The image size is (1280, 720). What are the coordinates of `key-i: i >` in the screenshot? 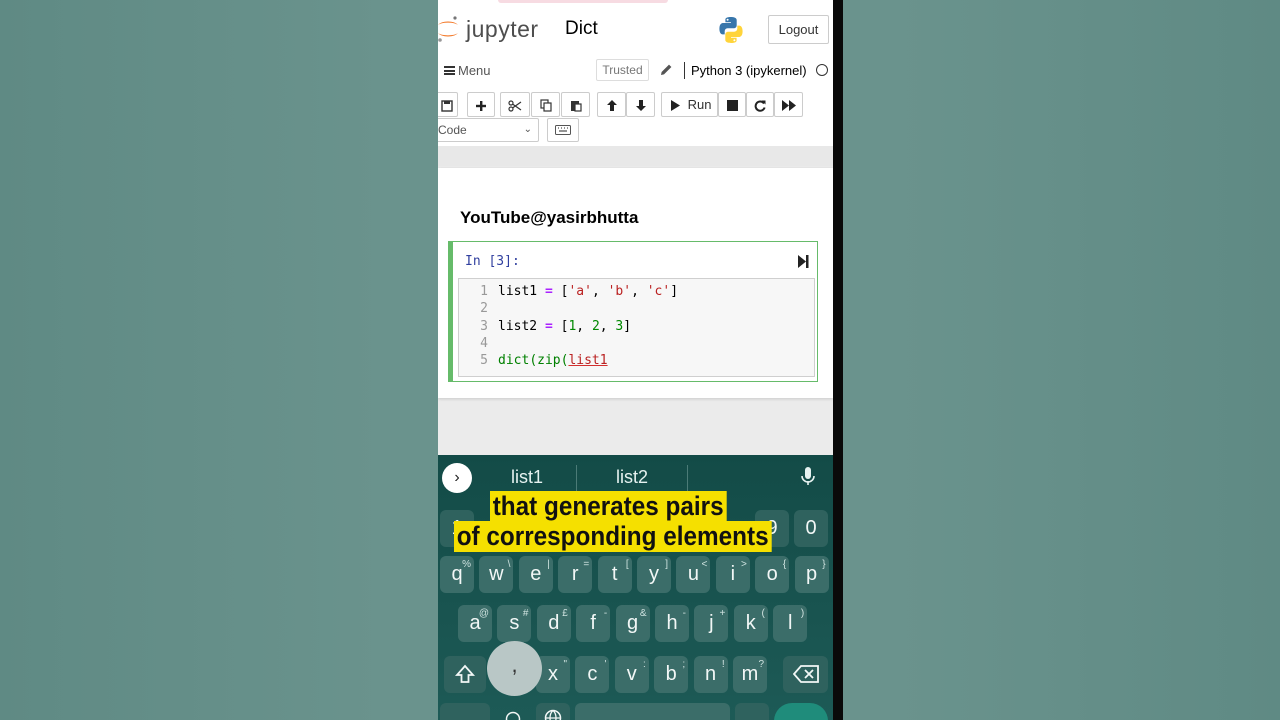 It's located at (732, 574).